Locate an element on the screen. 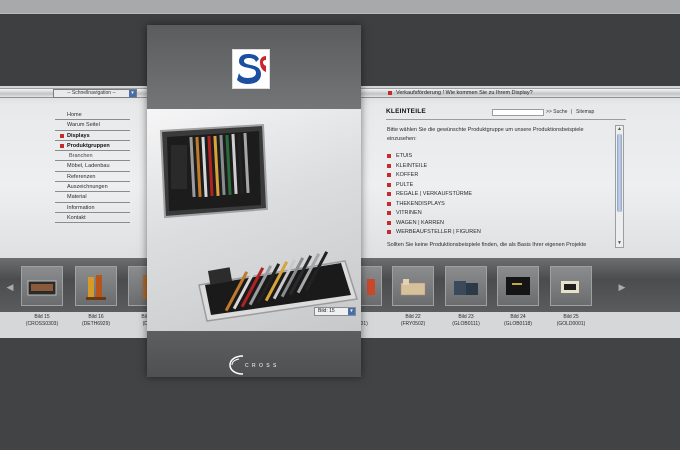  category-label: WAGEN | KARREN is located at coordinates (420, 222).